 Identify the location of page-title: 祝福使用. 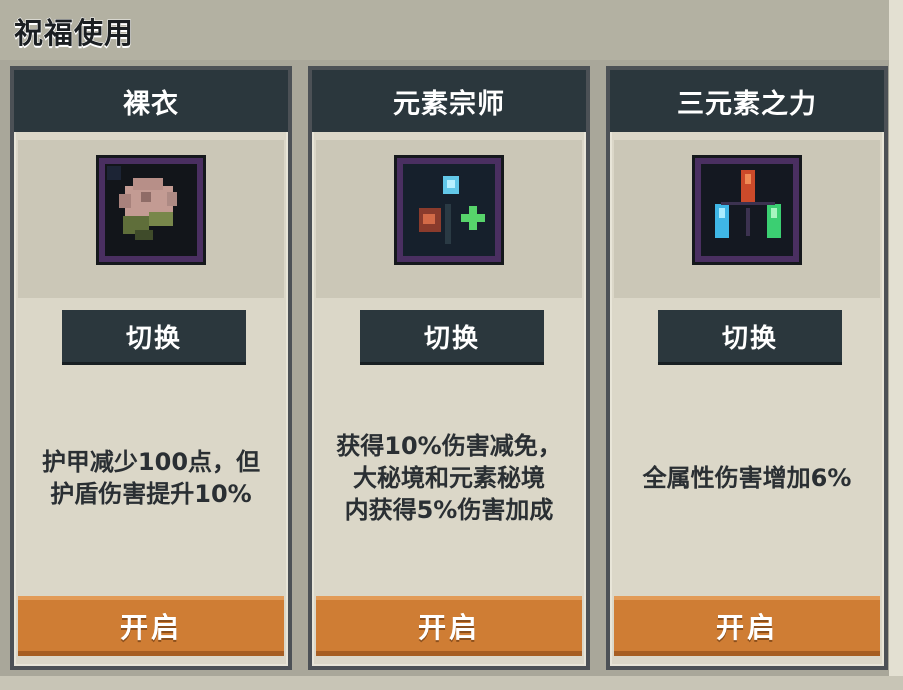
(74, 33).